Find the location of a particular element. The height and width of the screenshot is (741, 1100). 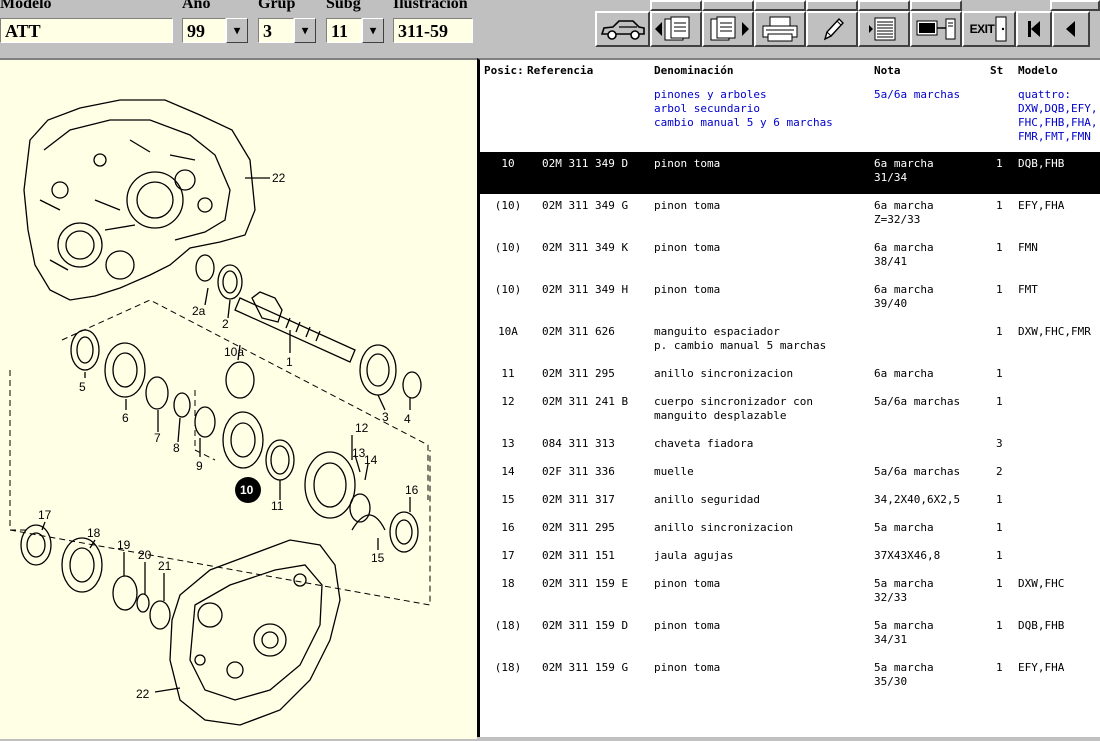

vehicle-button is located at coordinates (622, 29).